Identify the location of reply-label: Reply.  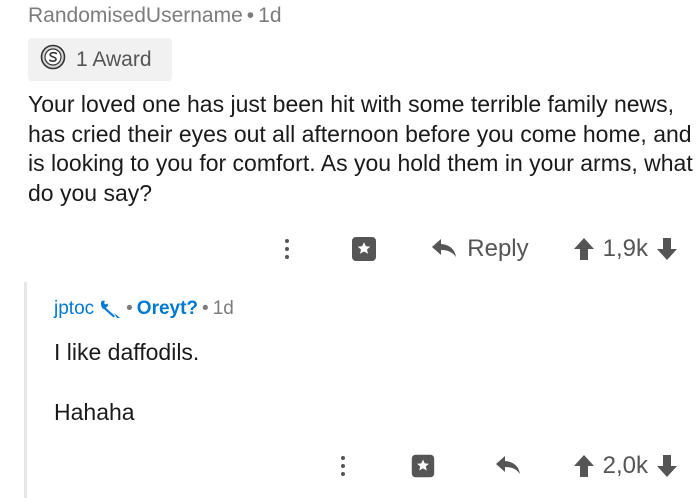
(498, 248).